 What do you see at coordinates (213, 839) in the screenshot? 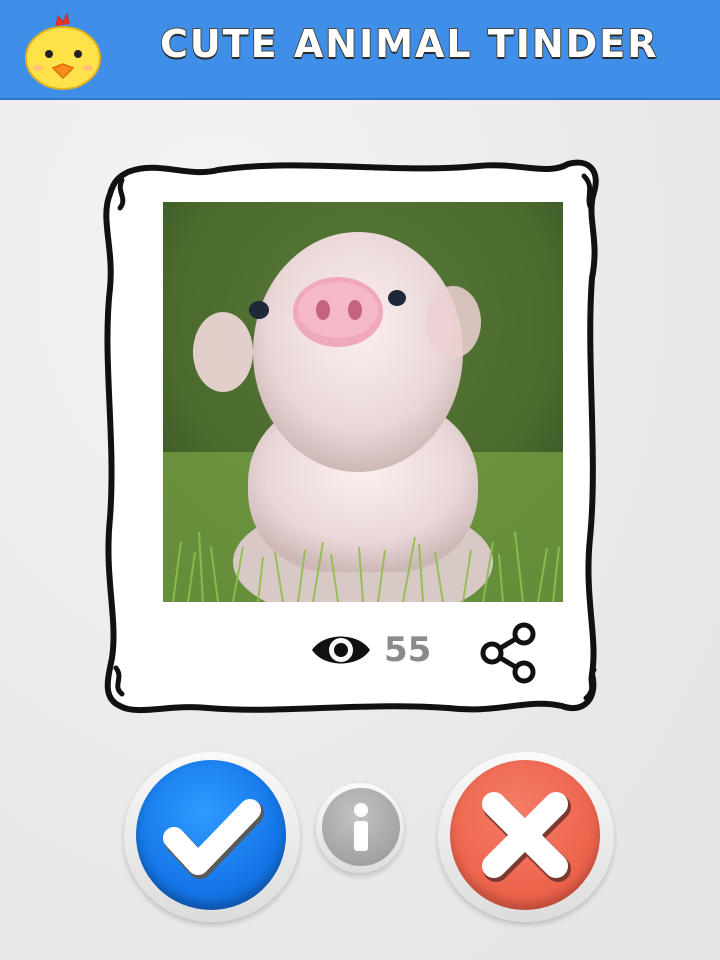
I see `checkmark-icon` at bounding box center [213, 839].